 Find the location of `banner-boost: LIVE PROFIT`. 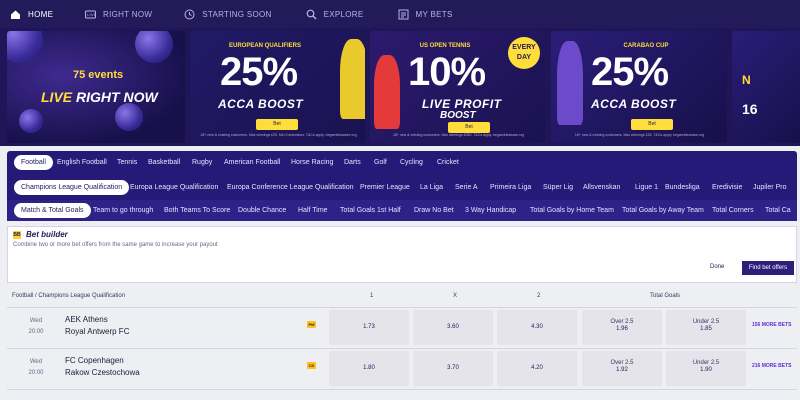

banner-boost: LIVE PROFIT is located at coordinates (462, 104).